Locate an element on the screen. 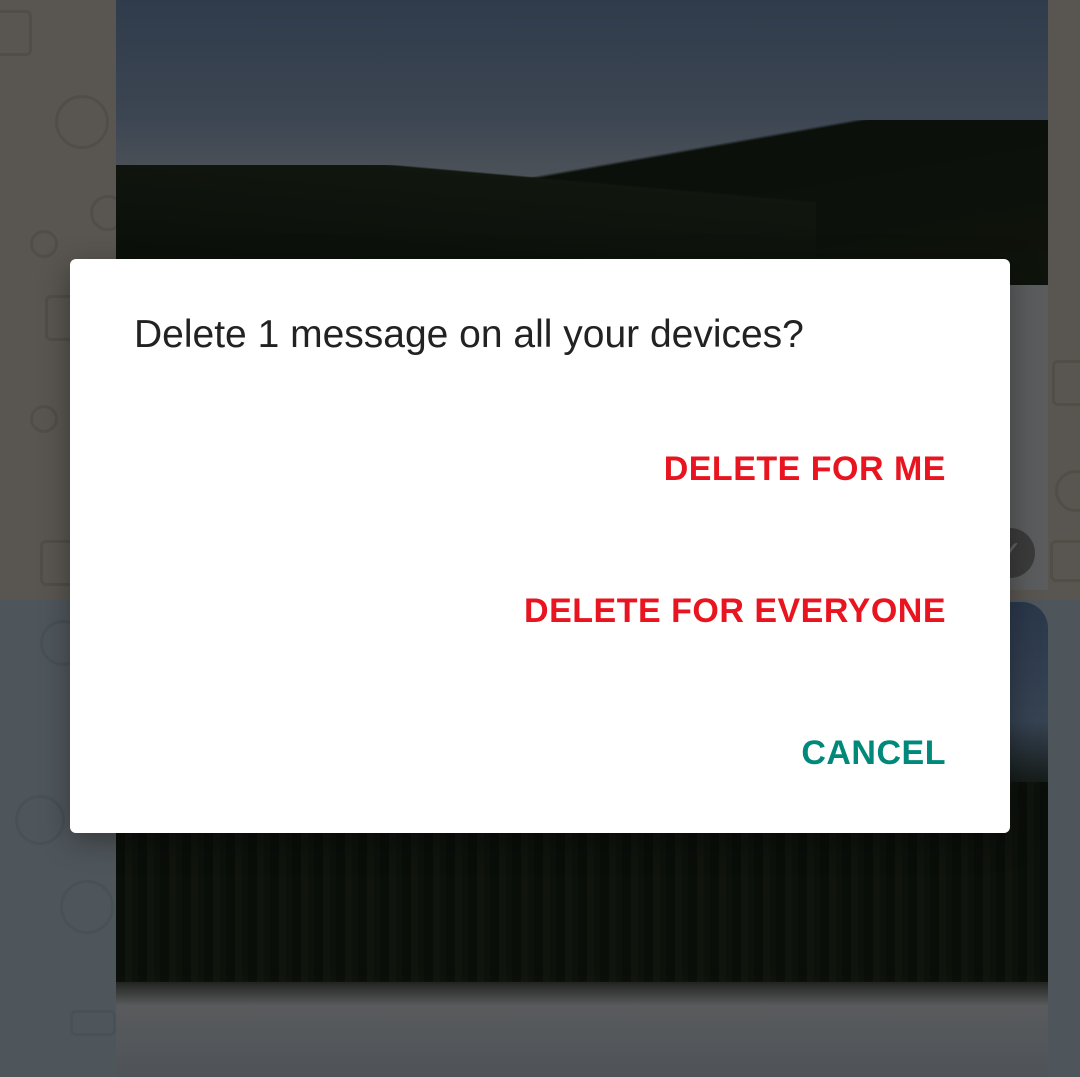 The height and width of the screenshot is (1077, 1080). delete-for-me-button: DELETE FOR ME is located at coordinates (805, 469).